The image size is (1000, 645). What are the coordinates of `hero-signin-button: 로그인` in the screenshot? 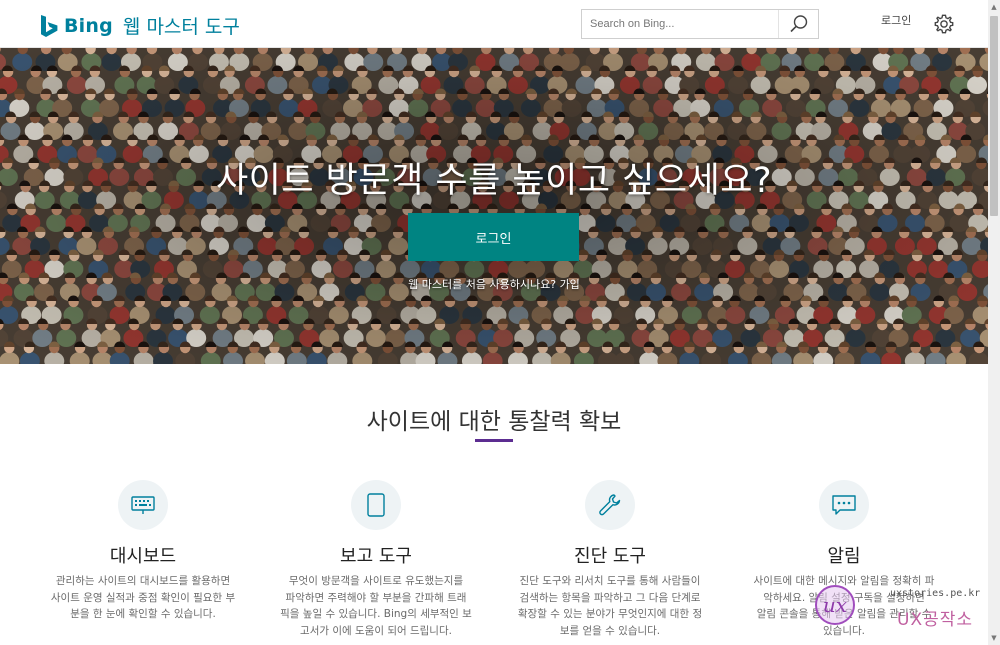 It's located at (493, 237).